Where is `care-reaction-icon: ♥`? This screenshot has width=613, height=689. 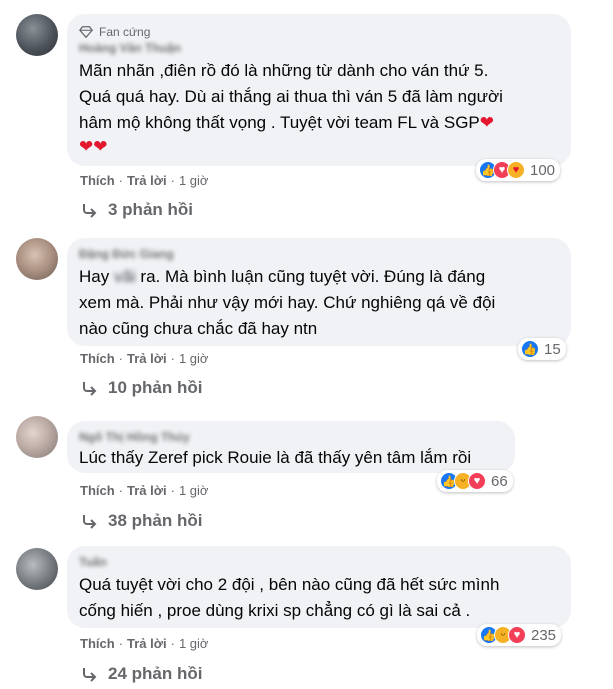
care-reaction-icon: ♥ is located at coordinates (516, 170).